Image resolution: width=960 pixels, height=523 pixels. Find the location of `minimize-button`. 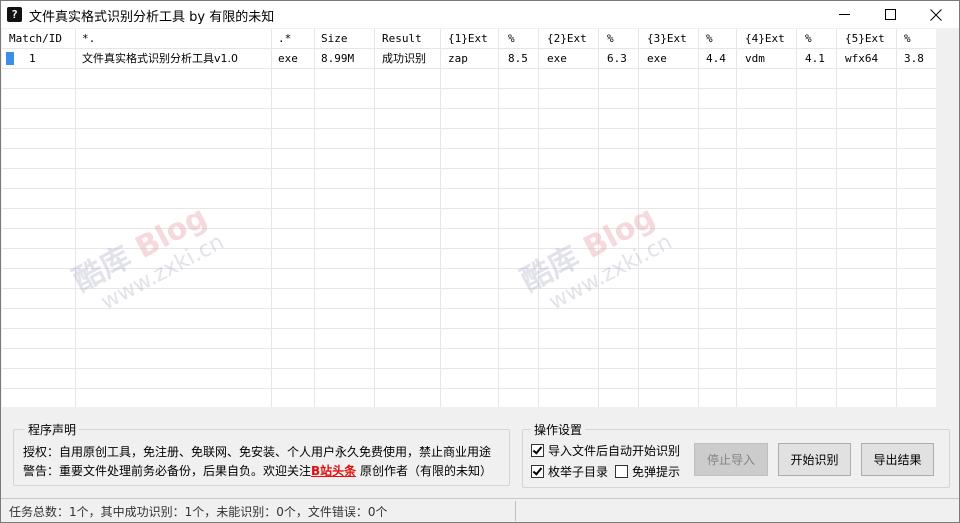

minimize-button is located at coordinates (844, 14).